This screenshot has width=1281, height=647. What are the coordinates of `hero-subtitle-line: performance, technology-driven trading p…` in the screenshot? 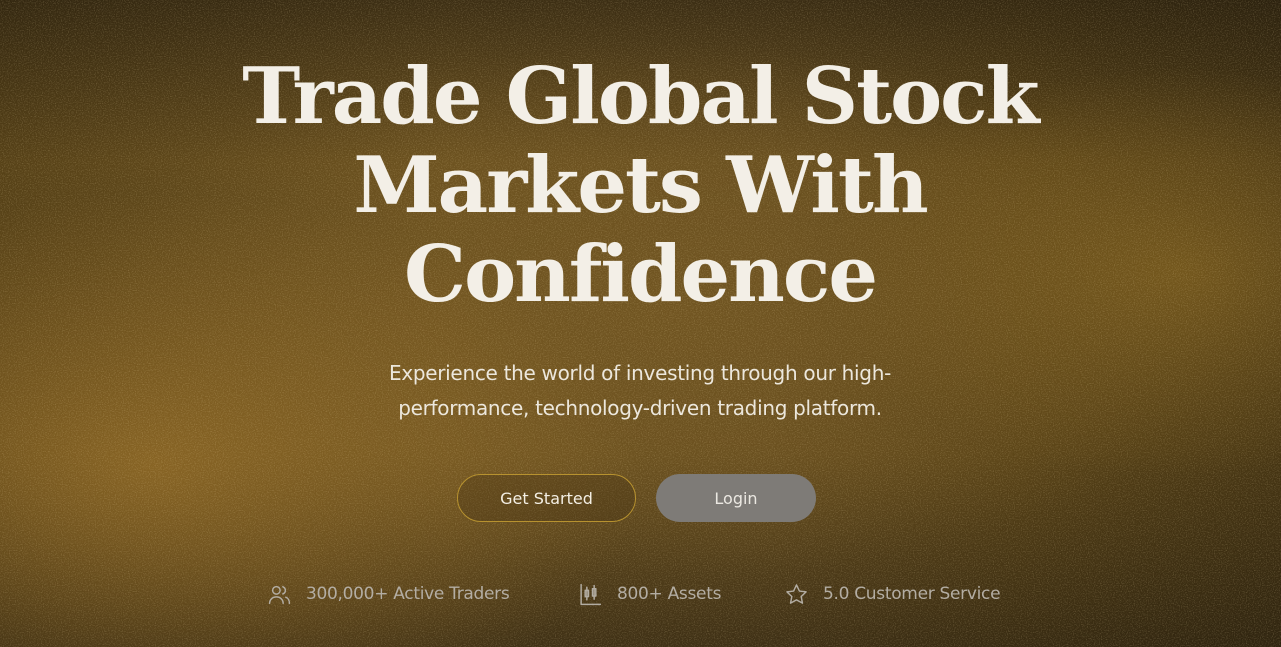 It's located at (640, 408).